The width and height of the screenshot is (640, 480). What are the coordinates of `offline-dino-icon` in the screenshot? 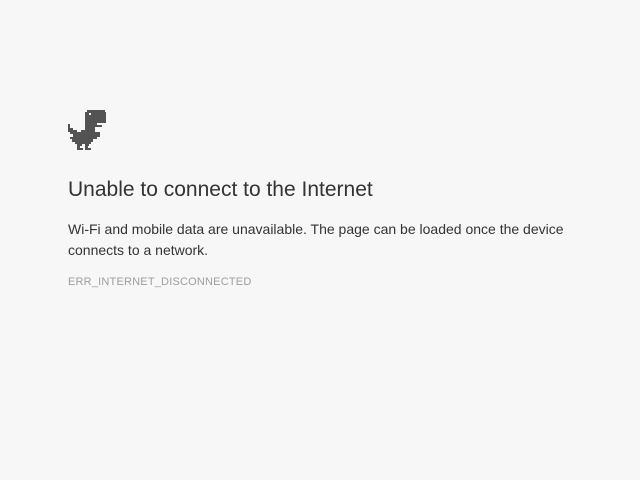 It's located at (87, 130).